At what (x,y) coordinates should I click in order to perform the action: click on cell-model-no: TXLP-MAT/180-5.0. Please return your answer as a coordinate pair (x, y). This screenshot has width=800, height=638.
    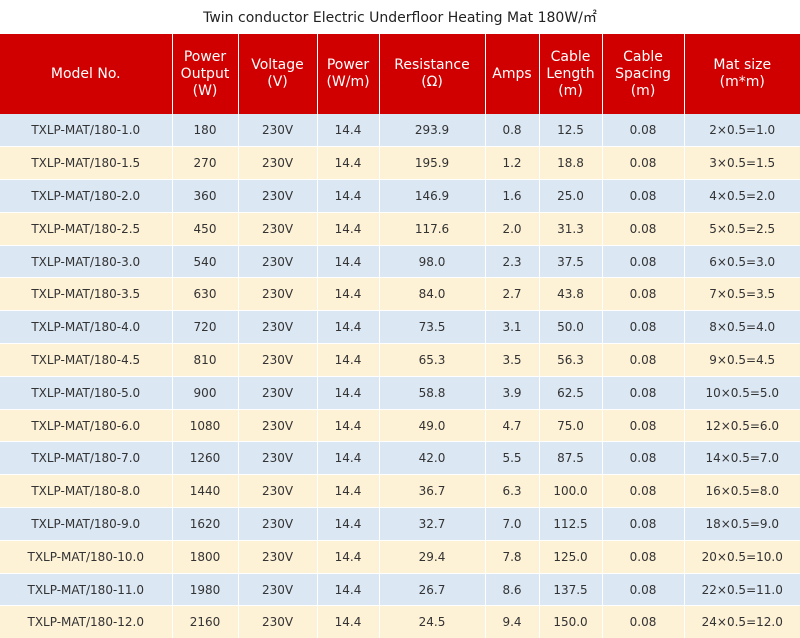
    Looking at the image, I should click on (86, 393).